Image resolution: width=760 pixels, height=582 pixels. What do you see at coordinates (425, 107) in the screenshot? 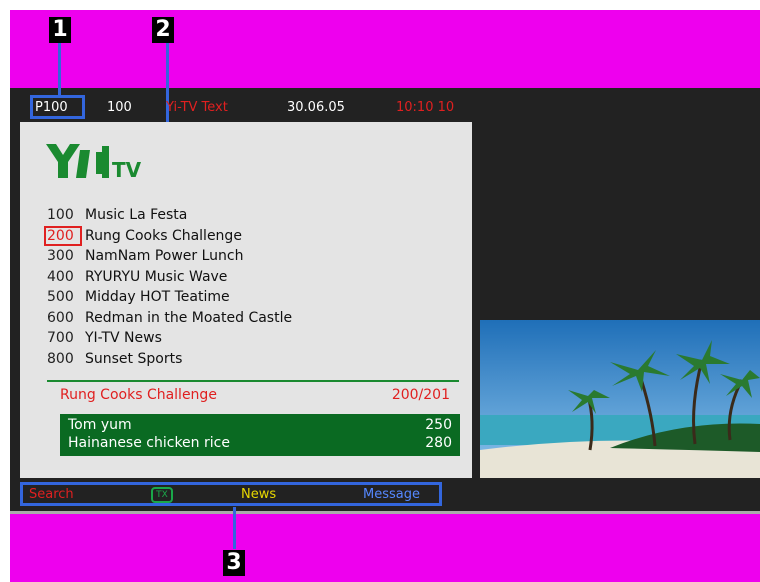
I see `time-display: 10:10 10` at bounding box center [425, 107].